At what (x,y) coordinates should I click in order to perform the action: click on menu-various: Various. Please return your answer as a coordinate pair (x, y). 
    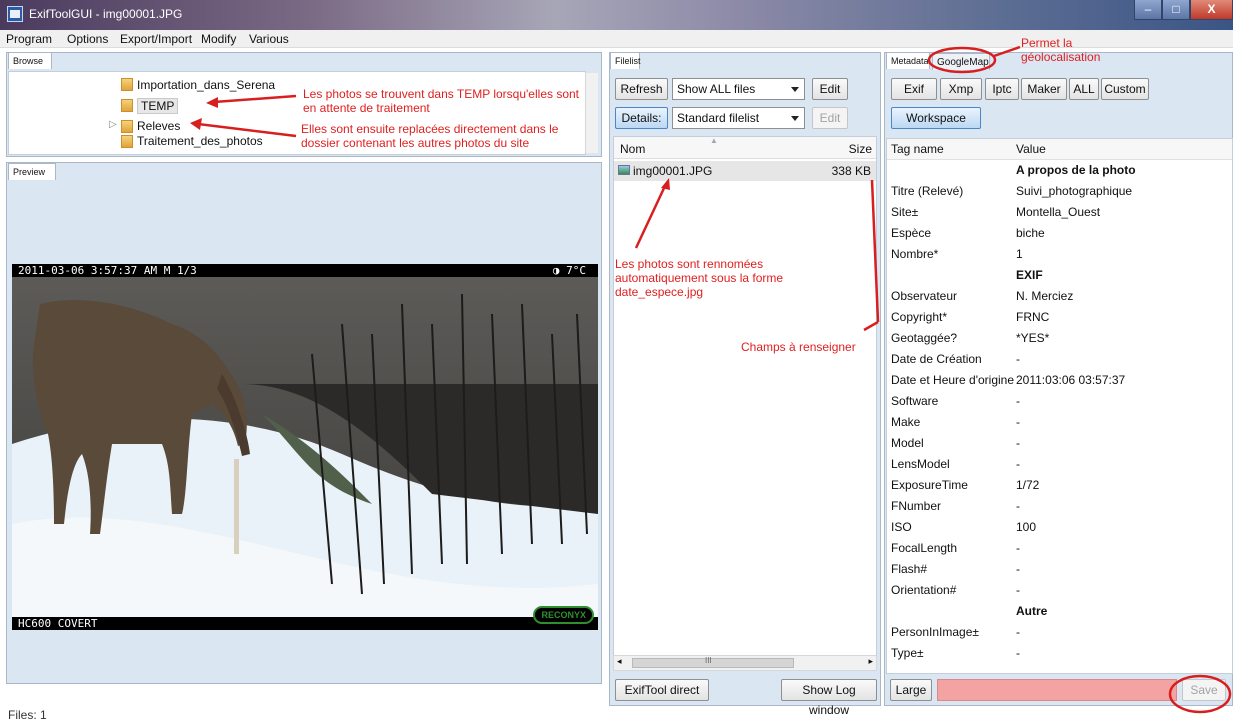
    Looking at the image, I should click on (269, 39).